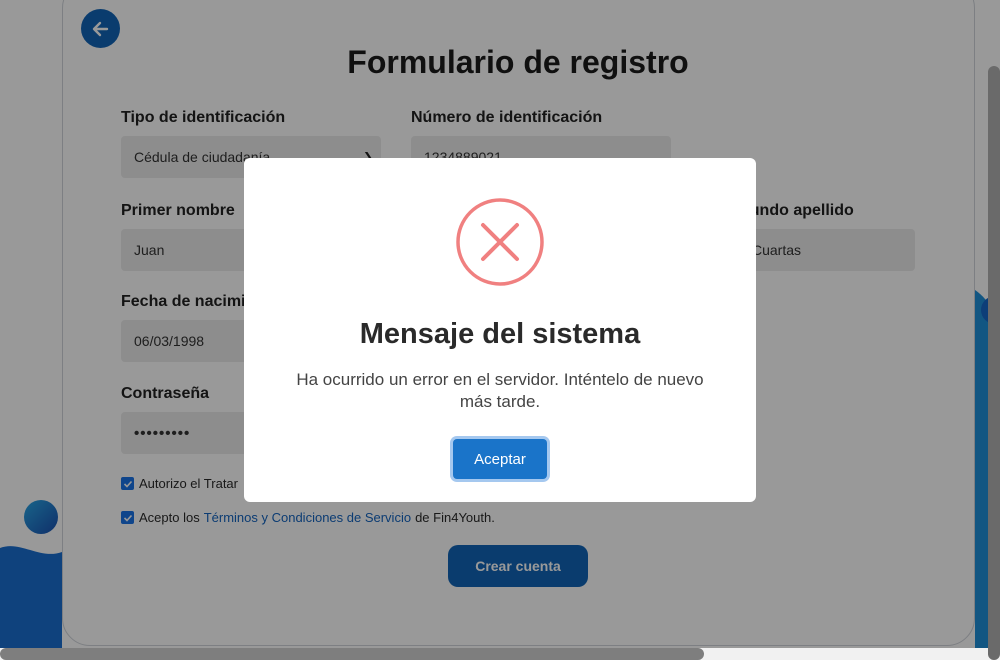  I want to click on horizontal-scrollbar, so click(352, 654).